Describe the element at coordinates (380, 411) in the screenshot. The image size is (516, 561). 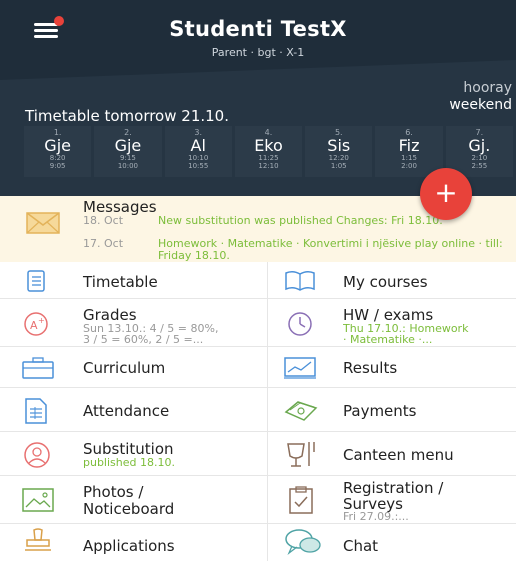
I see `menu-label: Payments` at that location.